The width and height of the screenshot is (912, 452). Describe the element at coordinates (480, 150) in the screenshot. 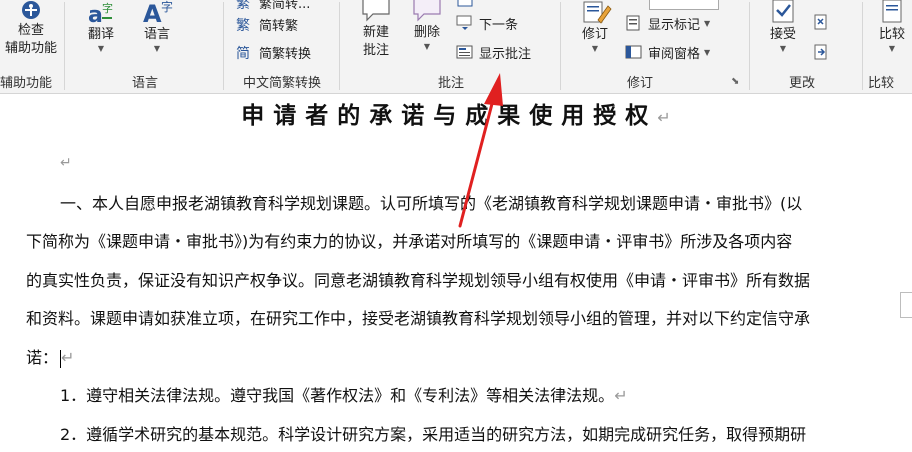

I see `annotation-arrow` at that location.